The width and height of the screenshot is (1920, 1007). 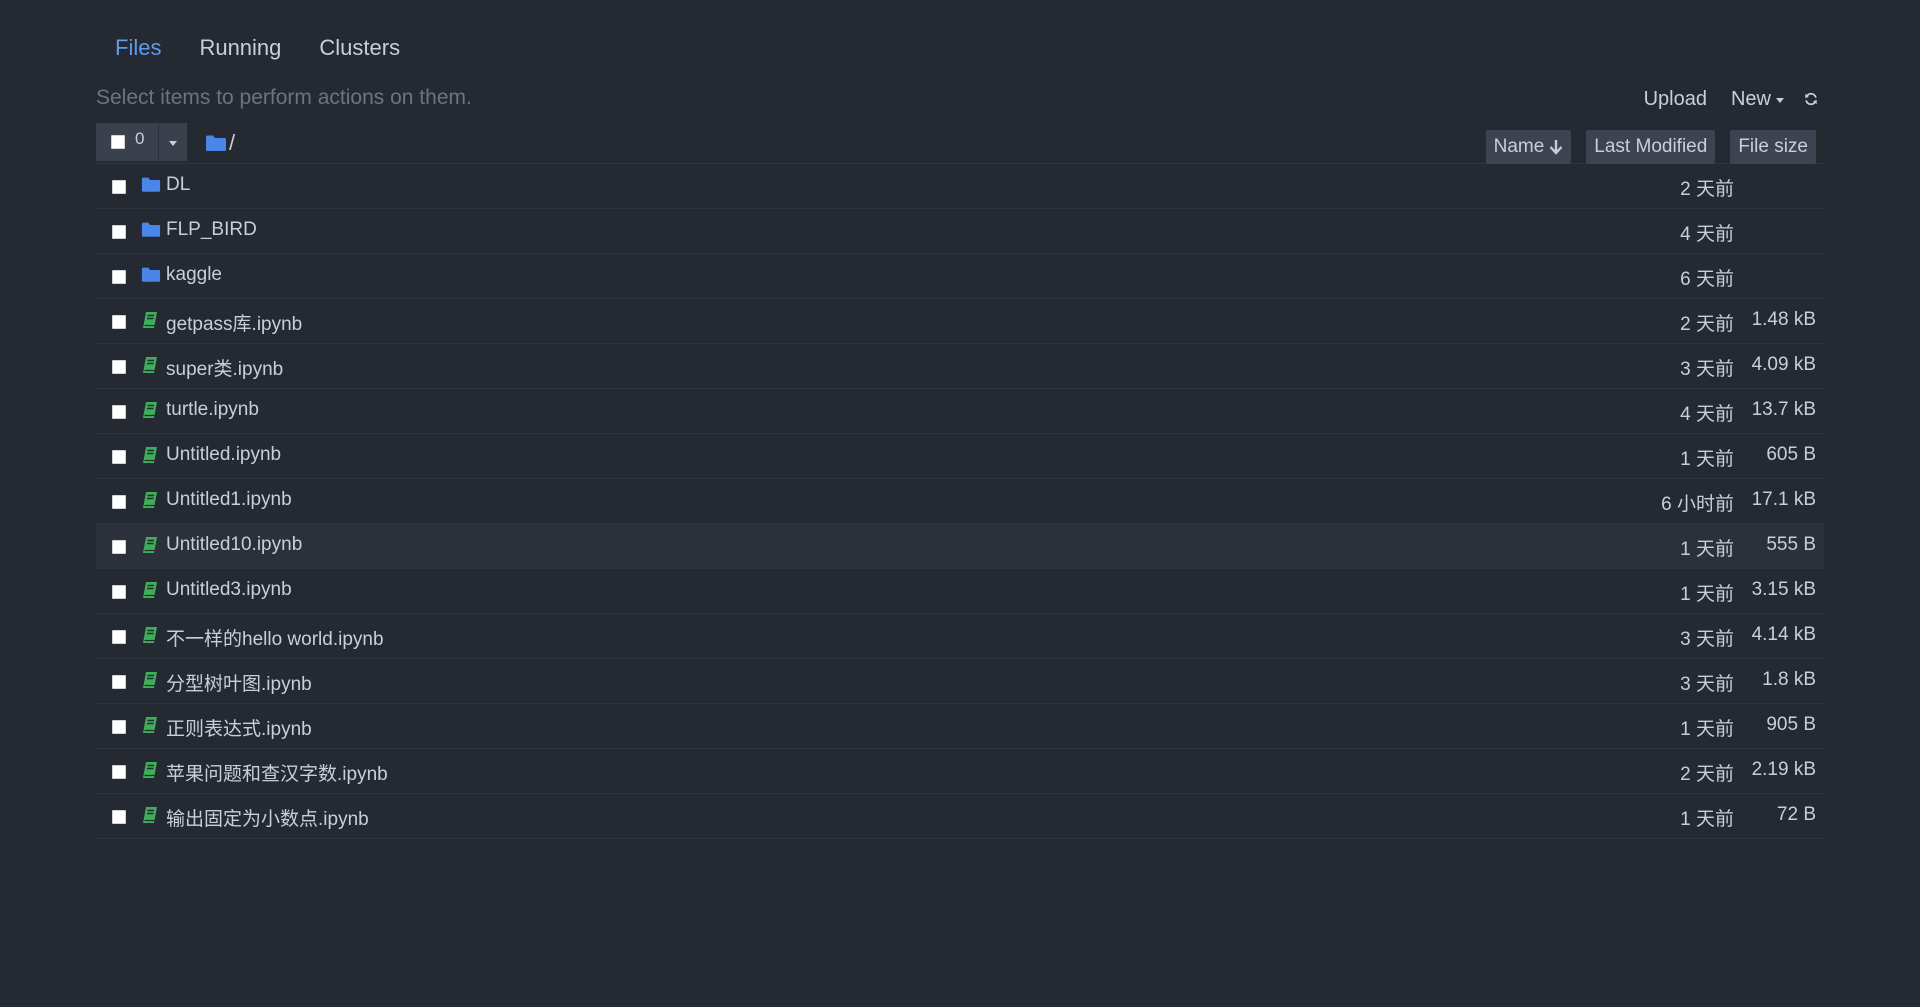 What do you see at coordinates (1519, 146) in the screenshot?
I see `sort-name-label: Name` at bounding box center [1519, 146].